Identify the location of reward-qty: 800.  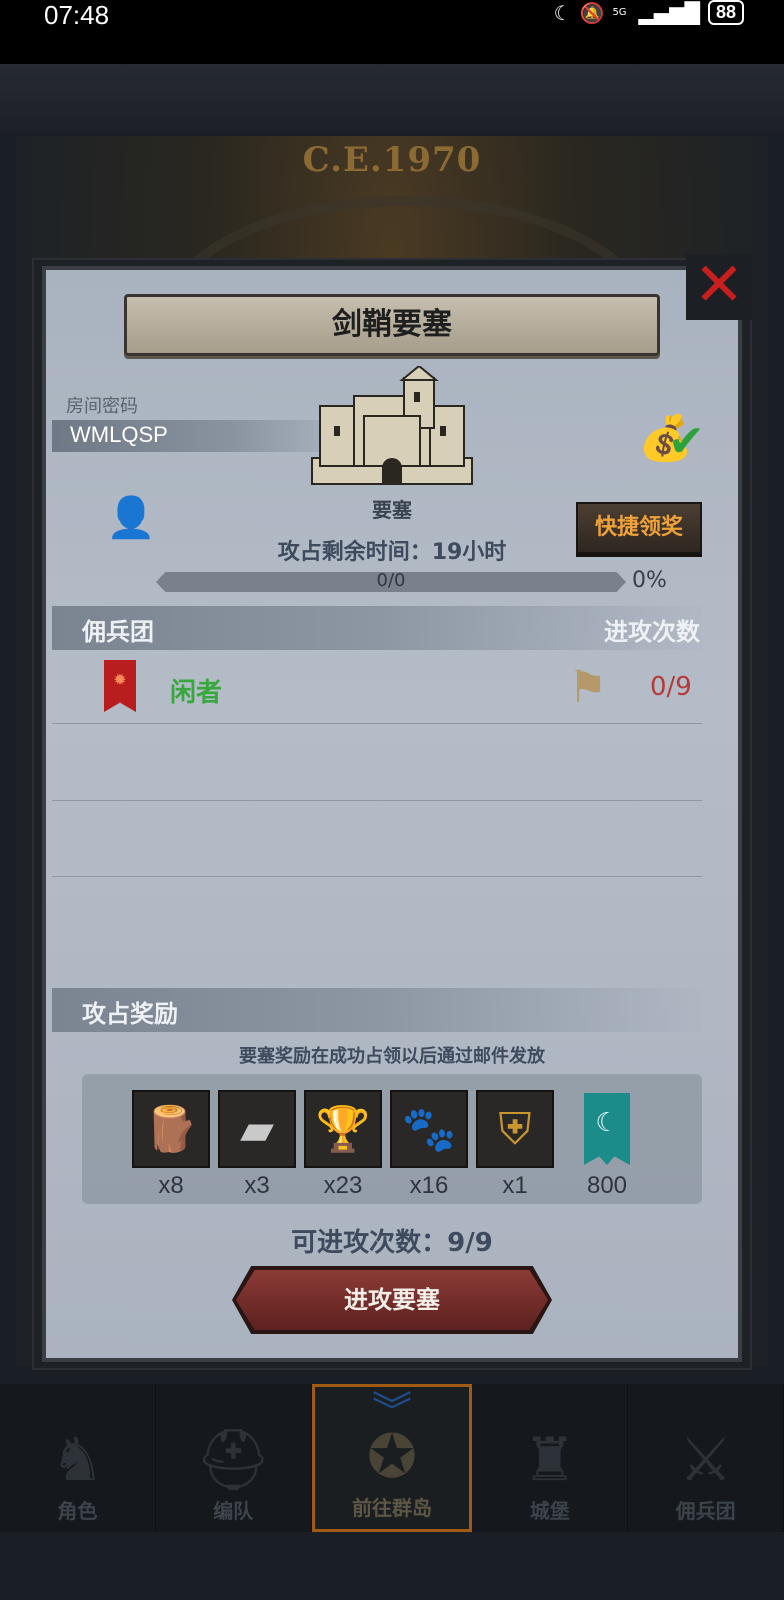
(607, 1185).